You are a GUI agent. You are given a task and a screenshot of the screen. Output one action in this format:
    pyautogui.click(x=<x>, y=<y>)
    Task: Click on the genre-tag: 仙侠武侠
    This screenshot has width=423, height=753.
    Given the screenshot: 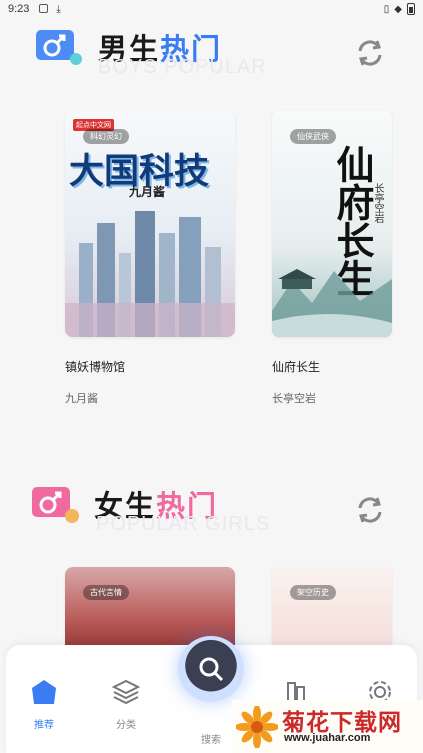 What is the action you would take?
    pyautogui.click(x=313, y=136)
    